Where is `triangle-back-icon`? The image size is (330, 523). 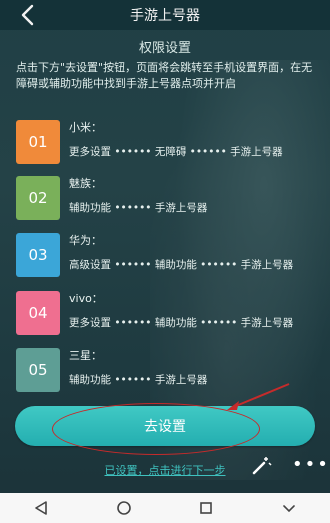
triangle-back-icon is located at coordinates (41, 508).